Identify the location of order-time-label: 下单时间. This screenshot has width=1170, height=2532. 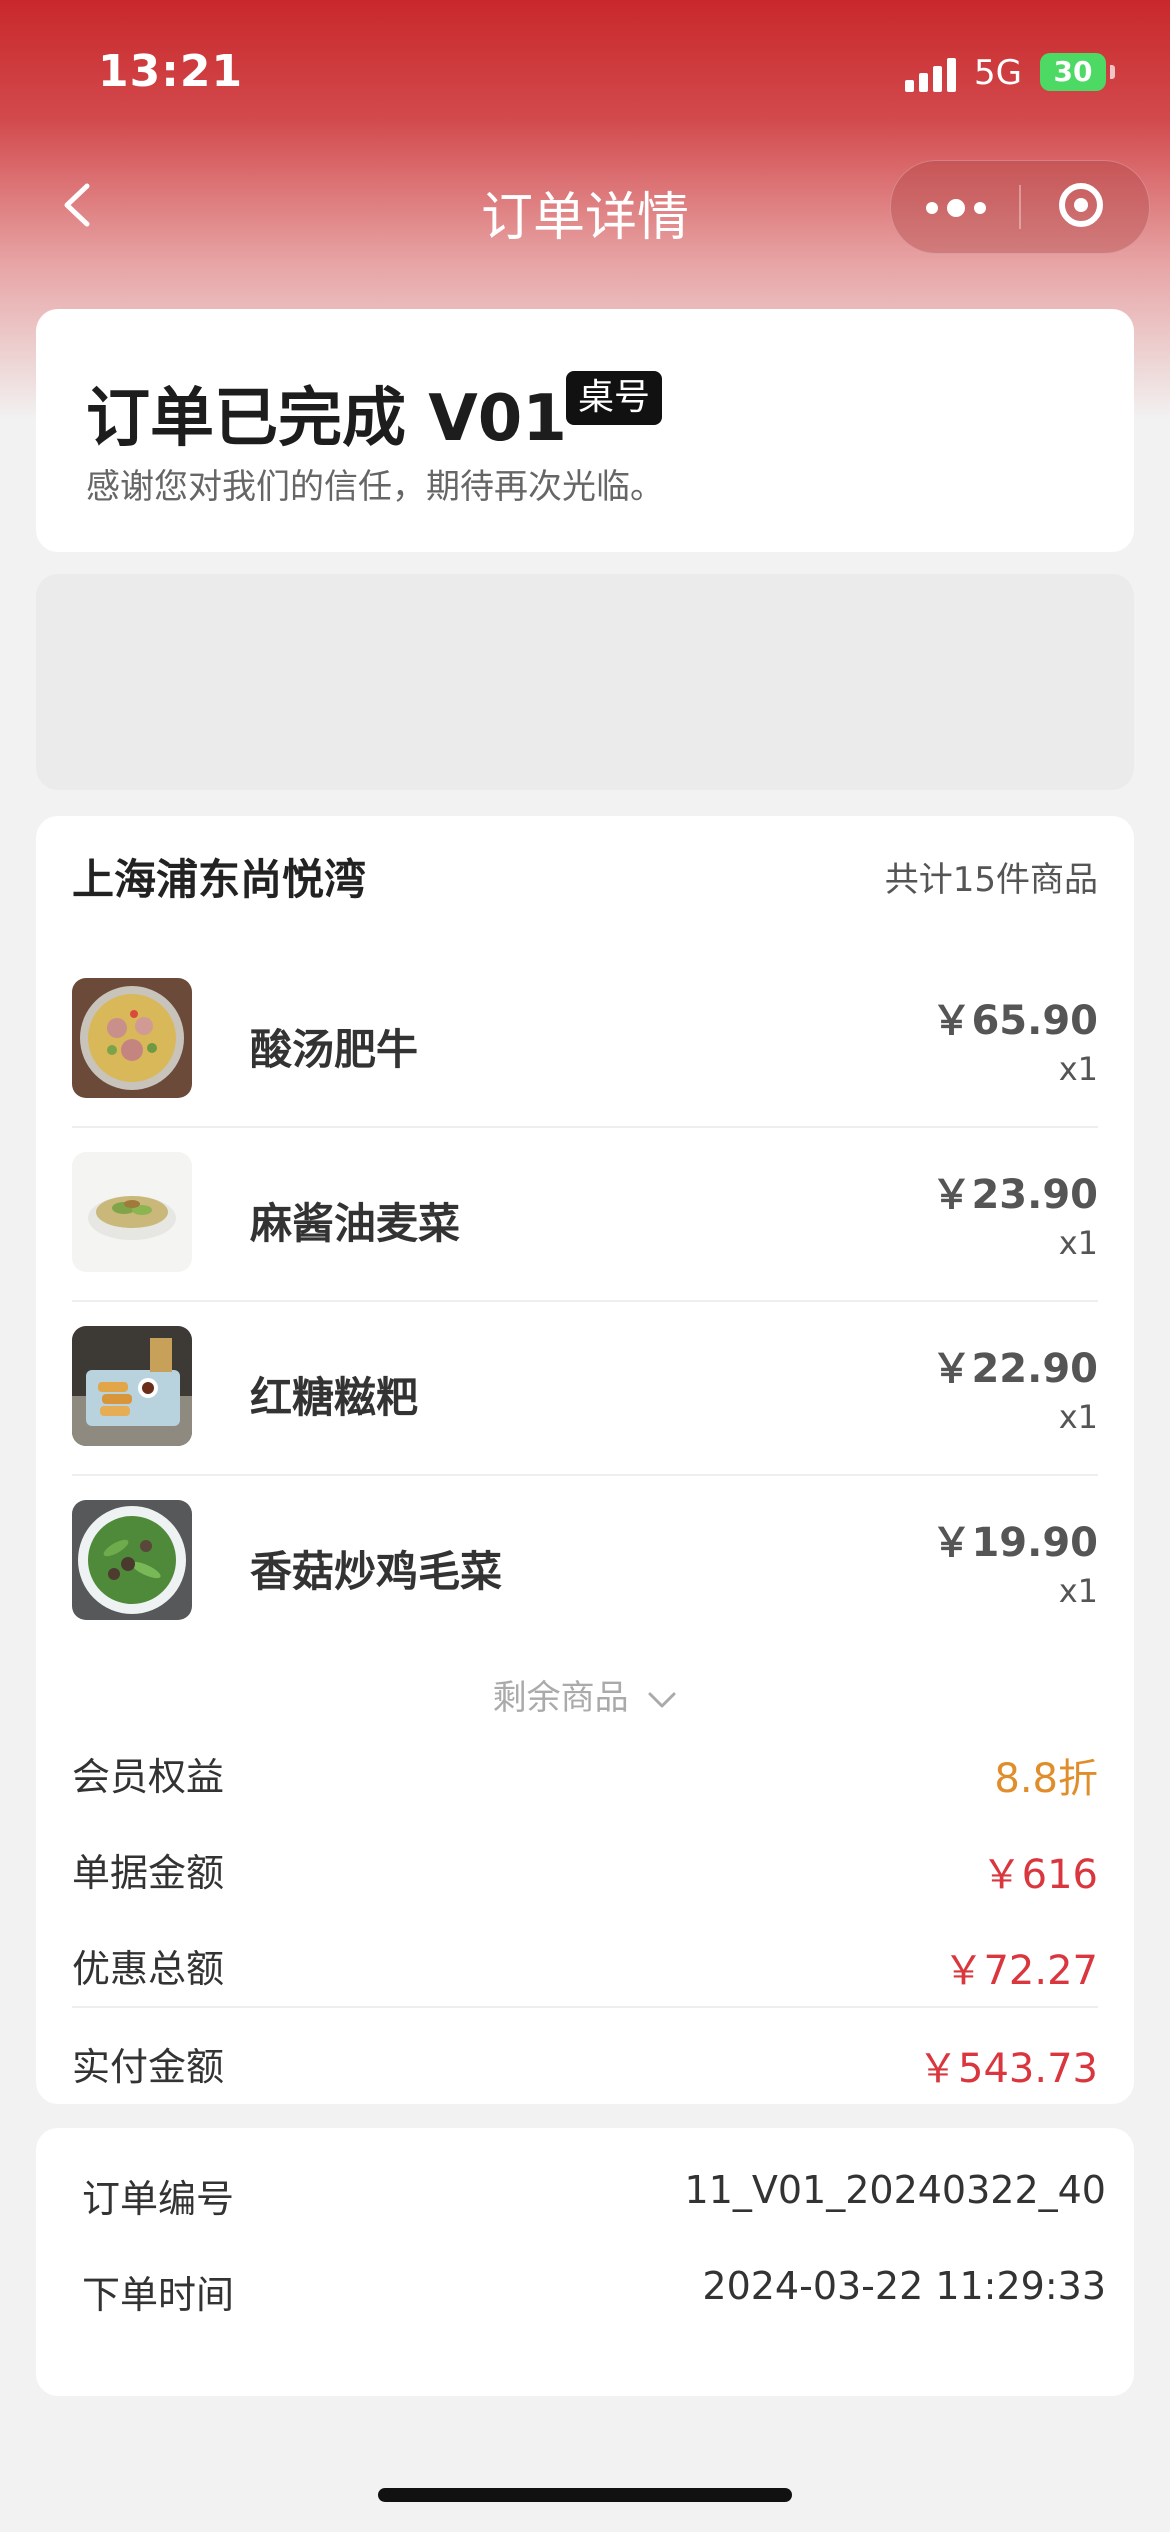
(158, 2295).